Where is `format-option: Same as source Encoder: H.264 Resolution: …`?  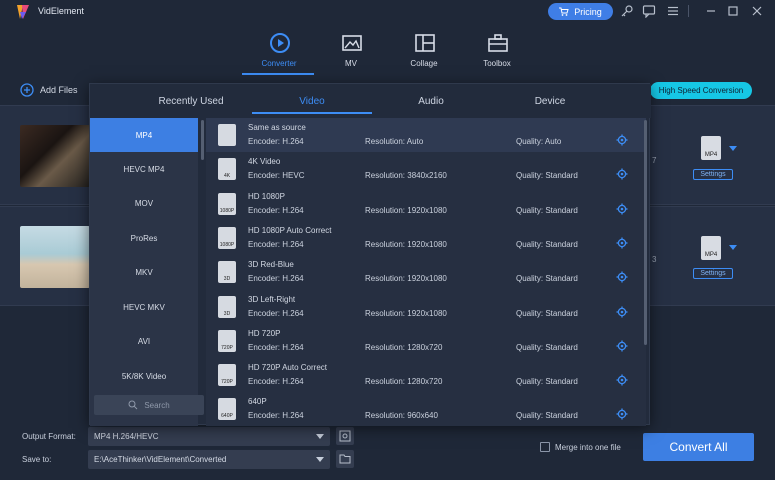 format-option: Same as source Encoder: H.264 Resolution: … is located at coordinates (426, 135).